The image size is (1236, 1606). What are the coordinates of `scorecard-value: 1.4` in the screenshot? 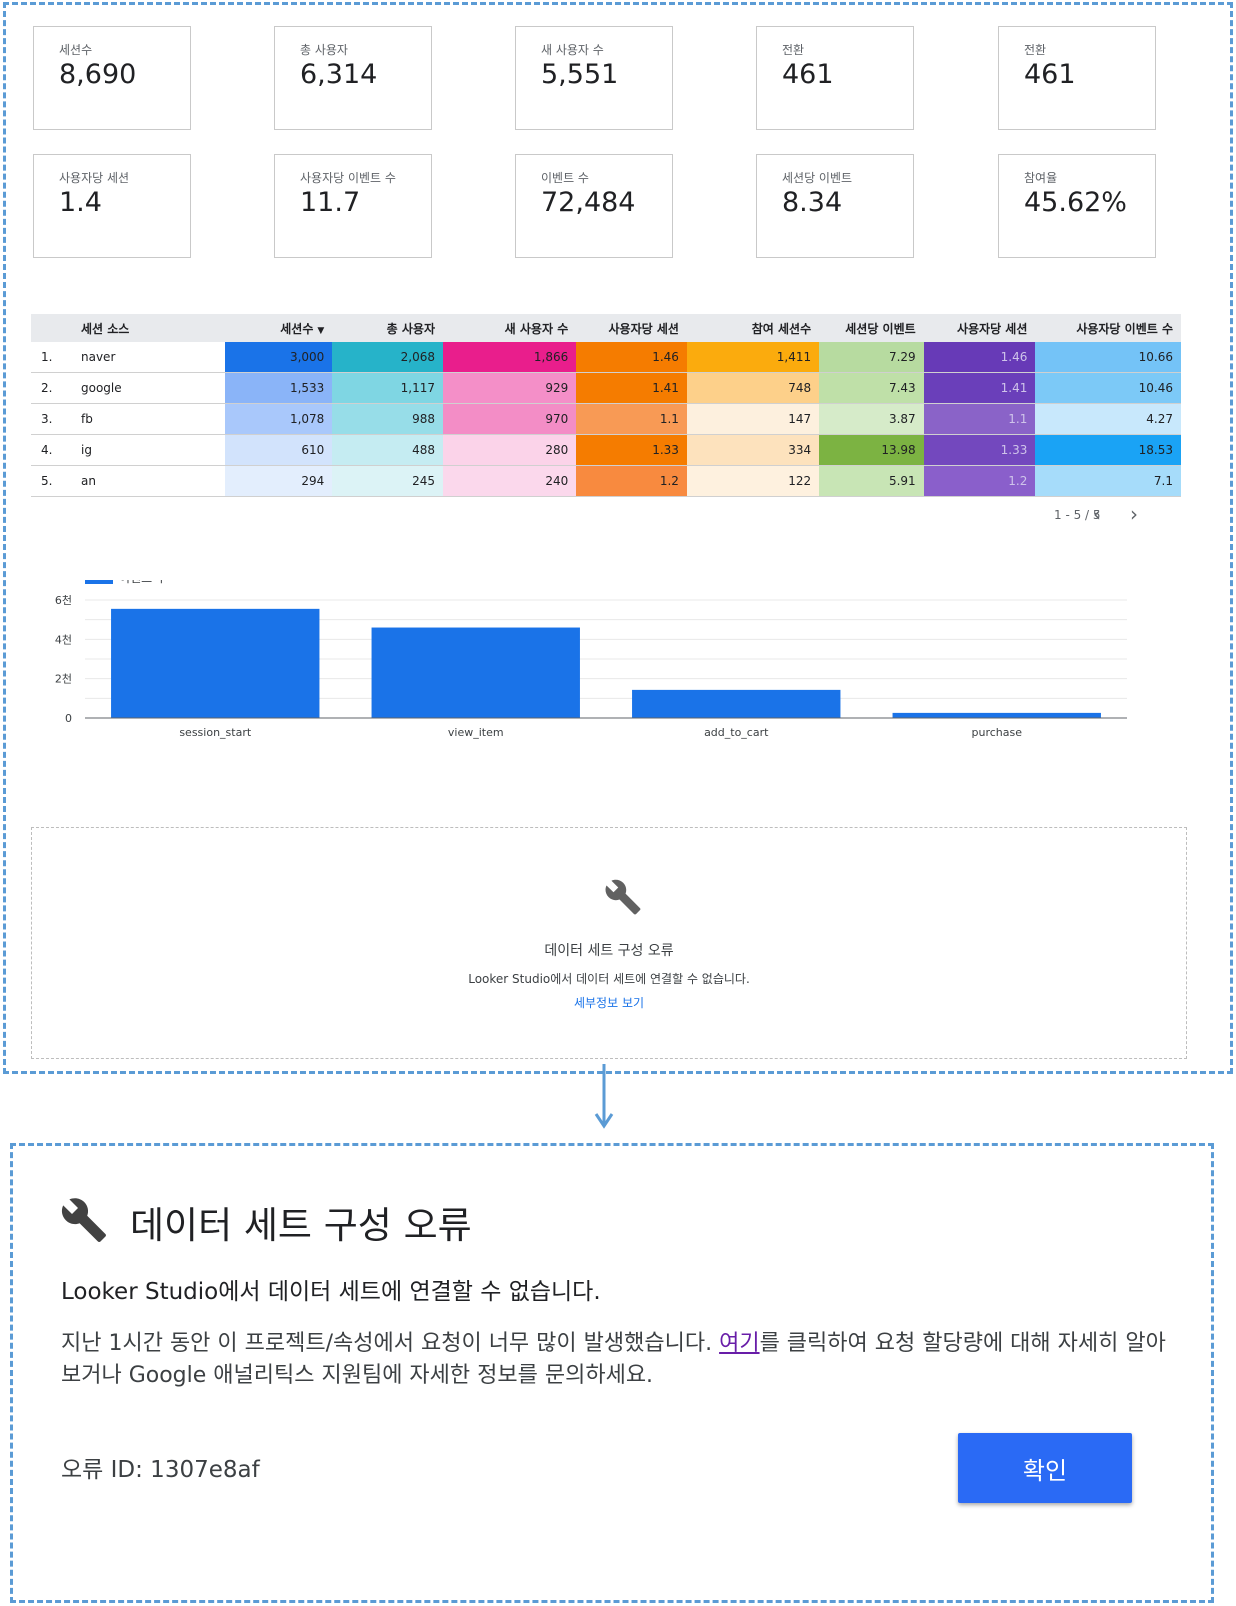 It's located at (80, 202).